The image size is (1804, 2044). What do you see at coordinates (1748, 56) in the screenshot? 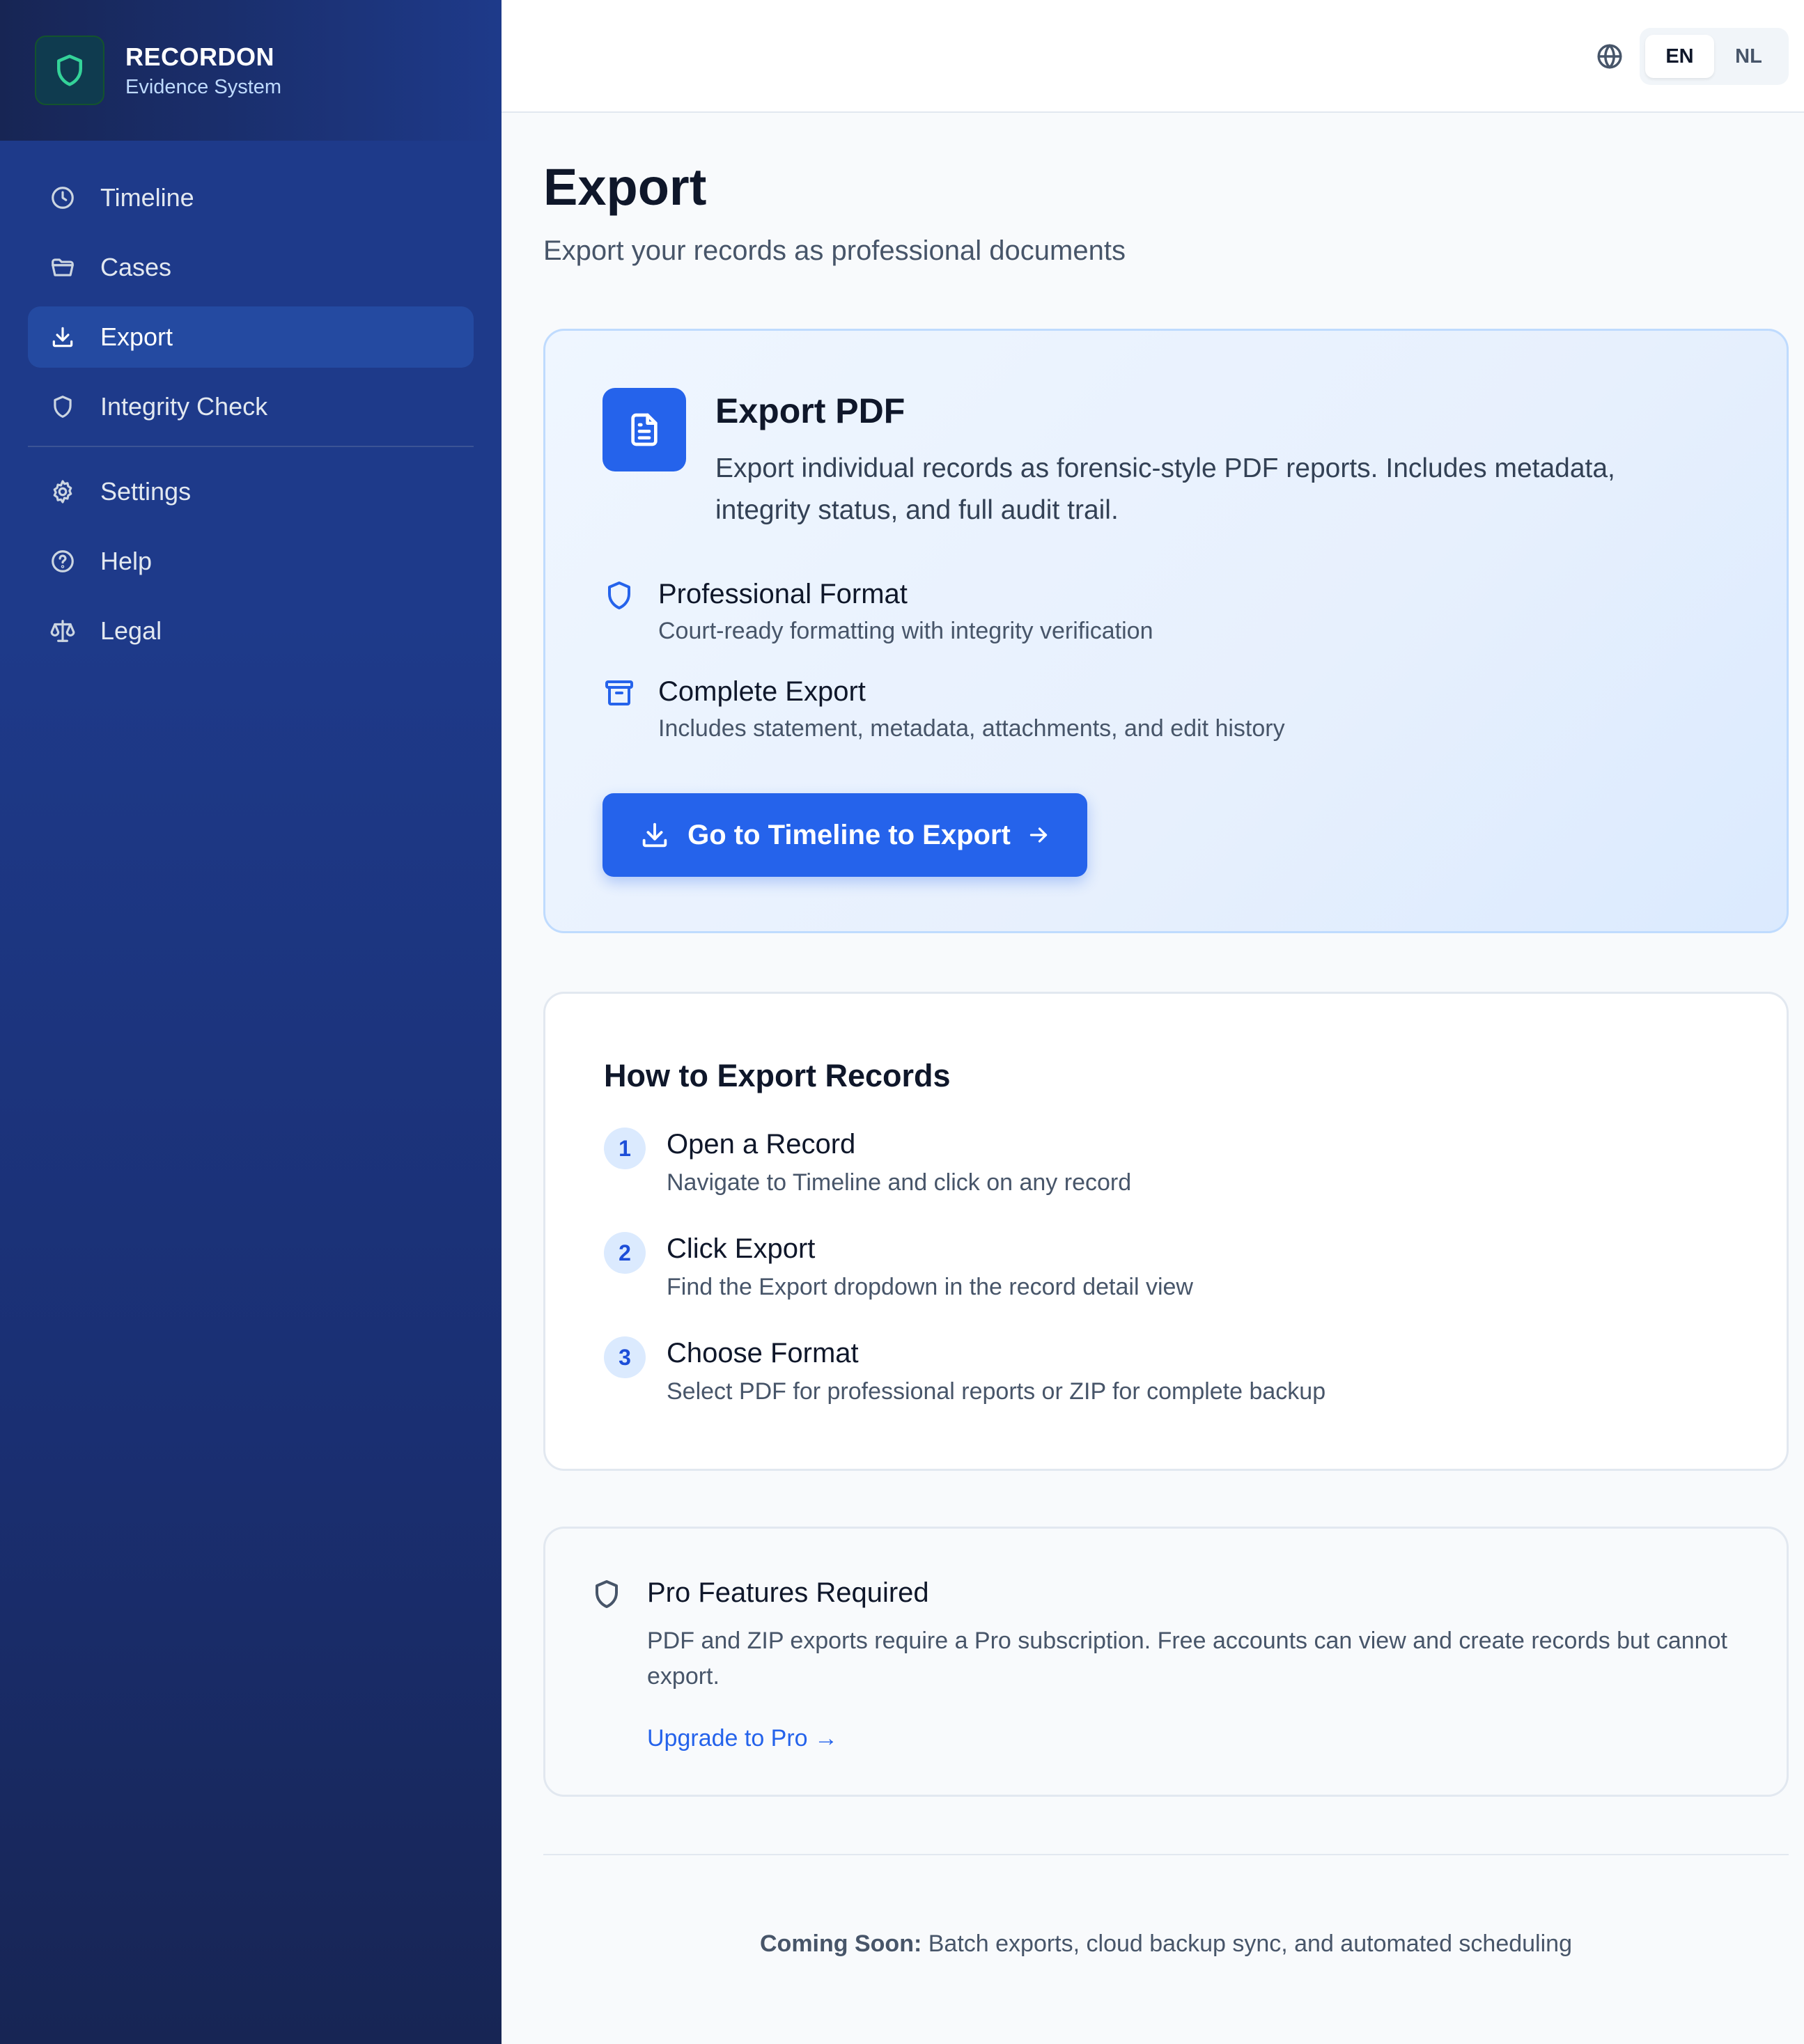
I see `lang-nl-button: NL` at bounding box center [1748, 56].